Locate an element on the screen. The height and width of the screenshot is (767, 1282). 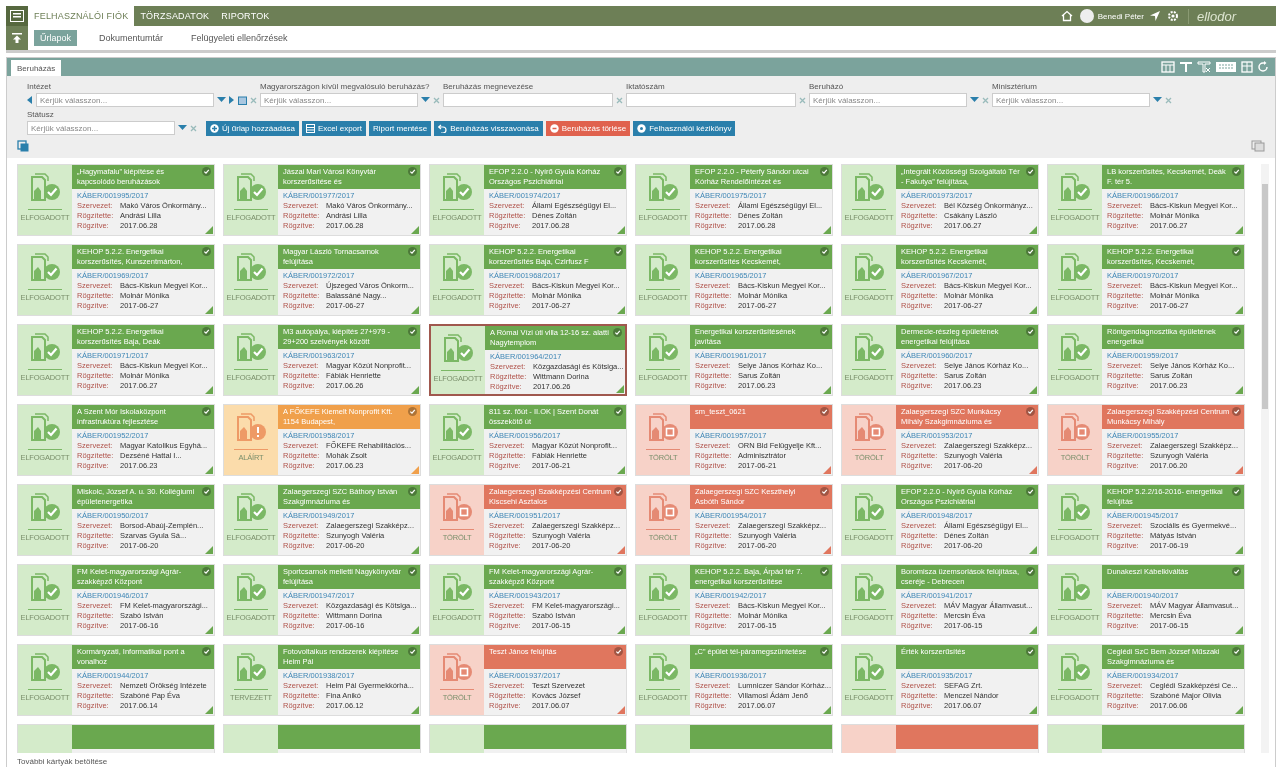
action-button: Felhasználói kézikönyv is located at coordinates (684, 128).